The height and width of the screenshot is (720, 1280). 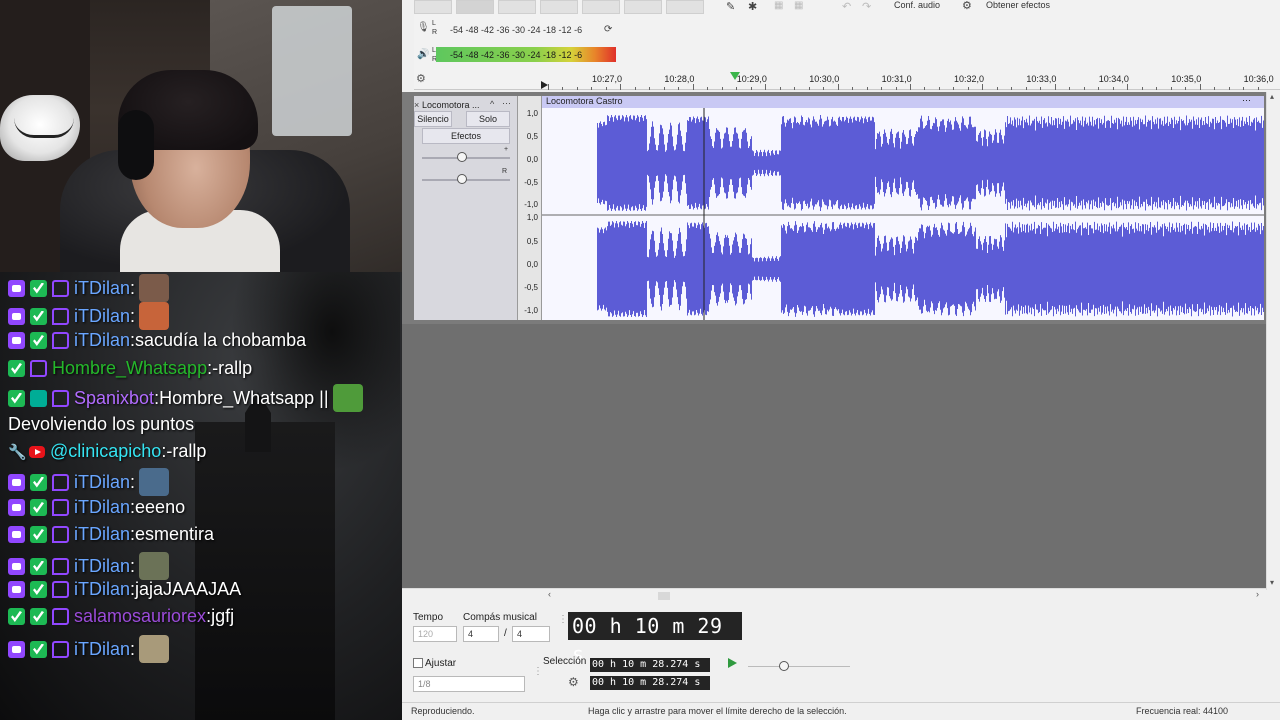 I want to click on ruler-tick-label: 10:33,0, so click(x=1041, y=79).